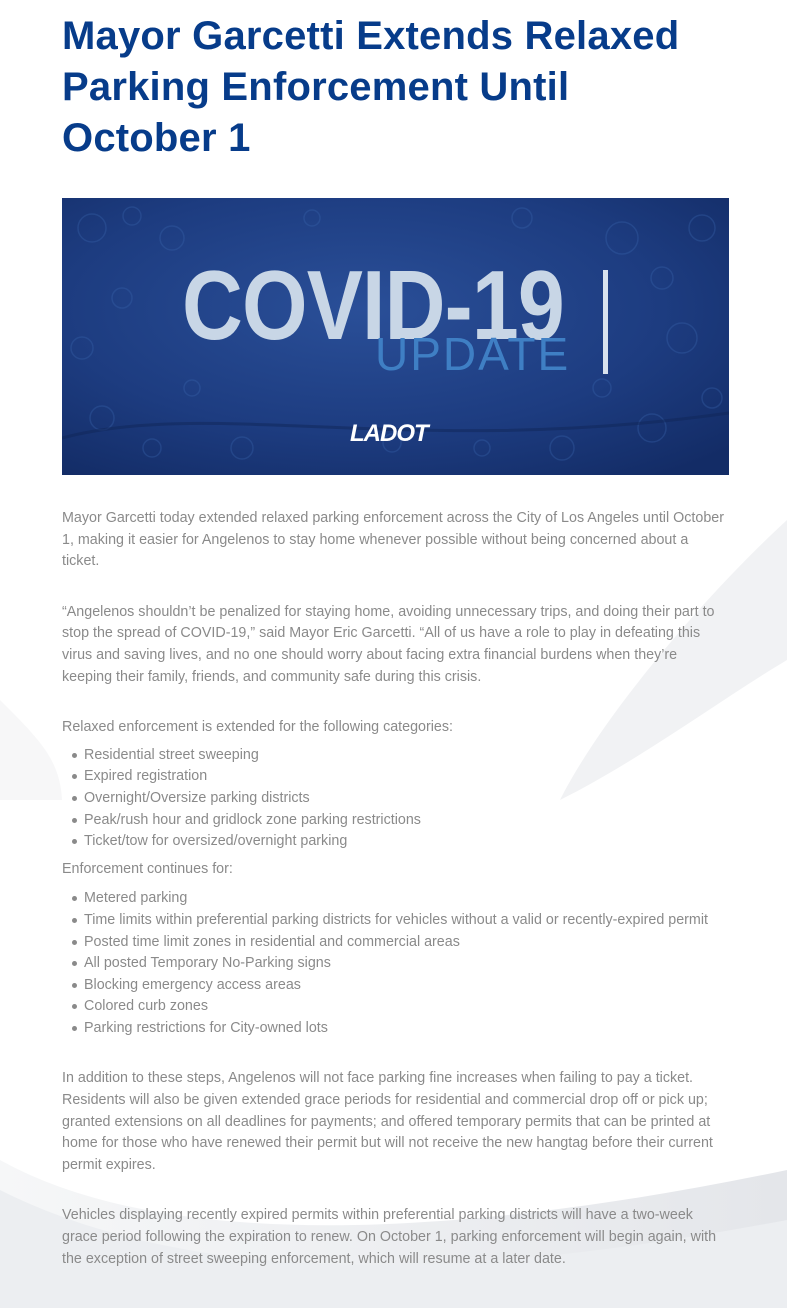 This screenshot has height=1308, width=787. What do you see at coordinates (400, 1007) in the screenshot?
I see `list-item: Colored curb zones` at bounding box center [400, 1007].